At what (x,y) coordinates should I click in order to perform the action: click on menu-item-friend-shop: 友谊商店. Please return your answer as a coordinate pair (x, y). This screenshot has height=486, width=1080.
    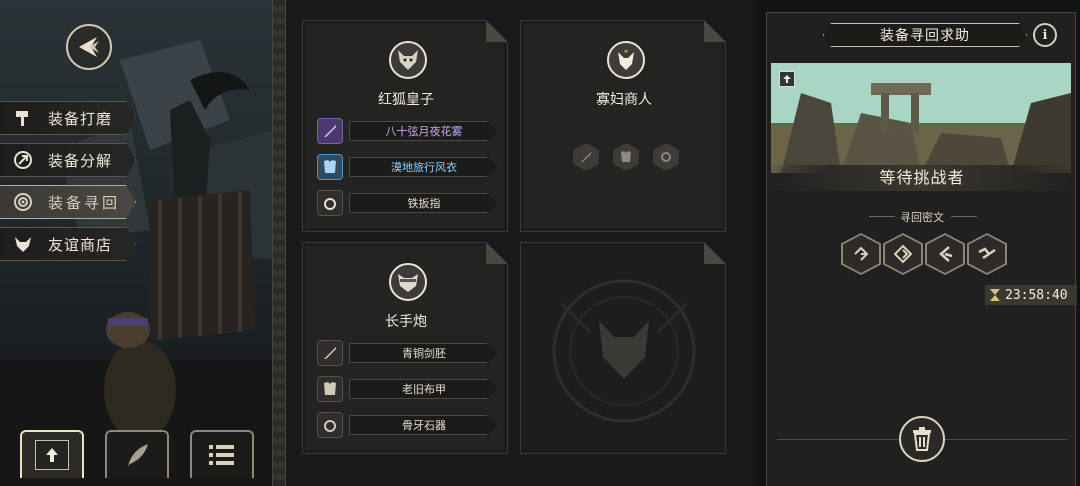
    Looking at the image, I should click on (68, 244).